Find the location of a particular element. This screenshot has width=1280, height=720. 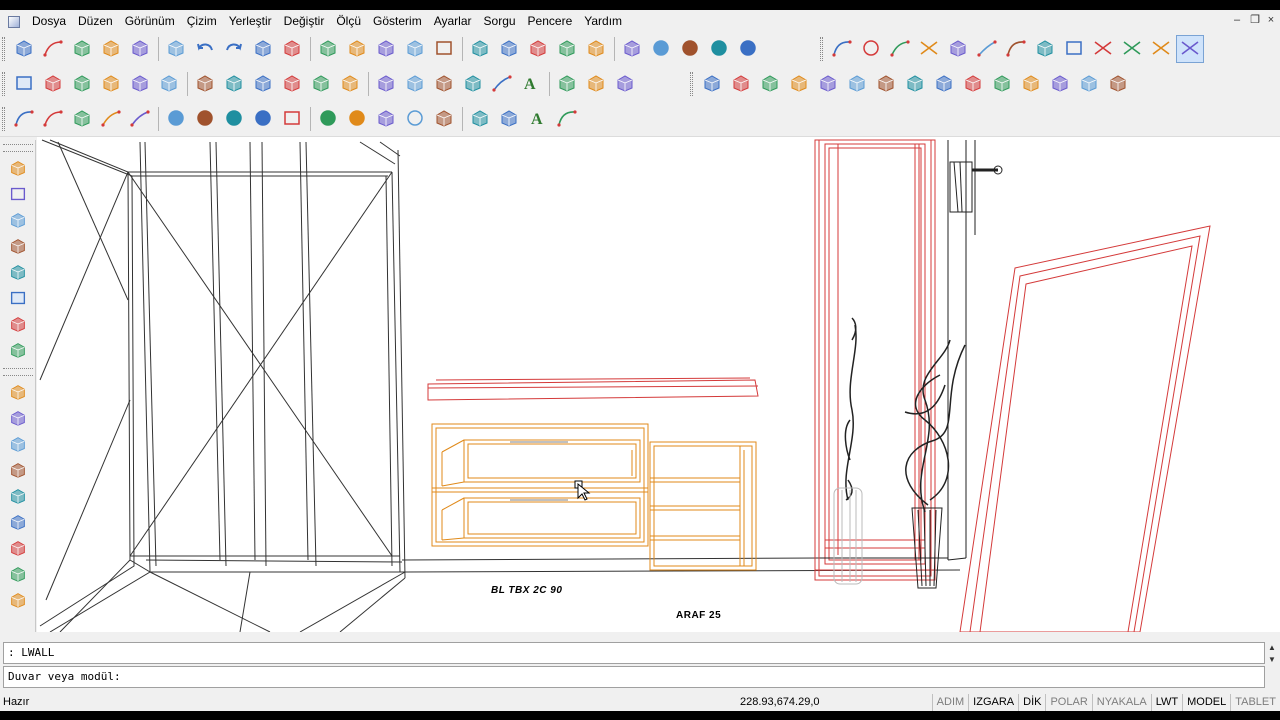

pentagon-node-button is located at coordinates (357, 119).